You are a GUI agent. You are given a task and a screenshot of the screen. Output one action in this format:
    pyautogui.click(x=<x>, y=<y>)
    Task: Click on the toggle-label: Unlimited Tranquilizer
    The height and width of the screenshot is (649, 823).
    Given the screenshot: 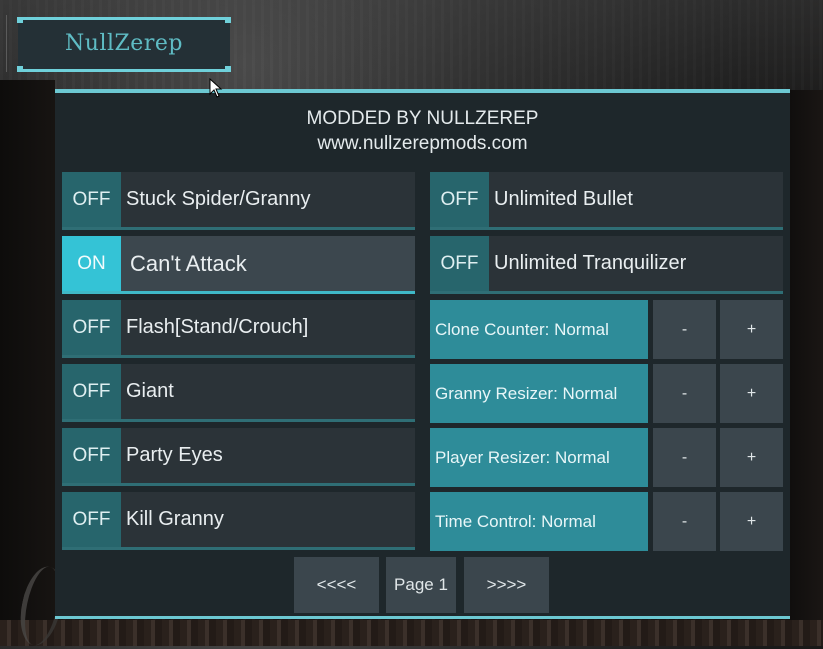 What is the action you would take?
    pyautogui.click(x=590, y=263)
    